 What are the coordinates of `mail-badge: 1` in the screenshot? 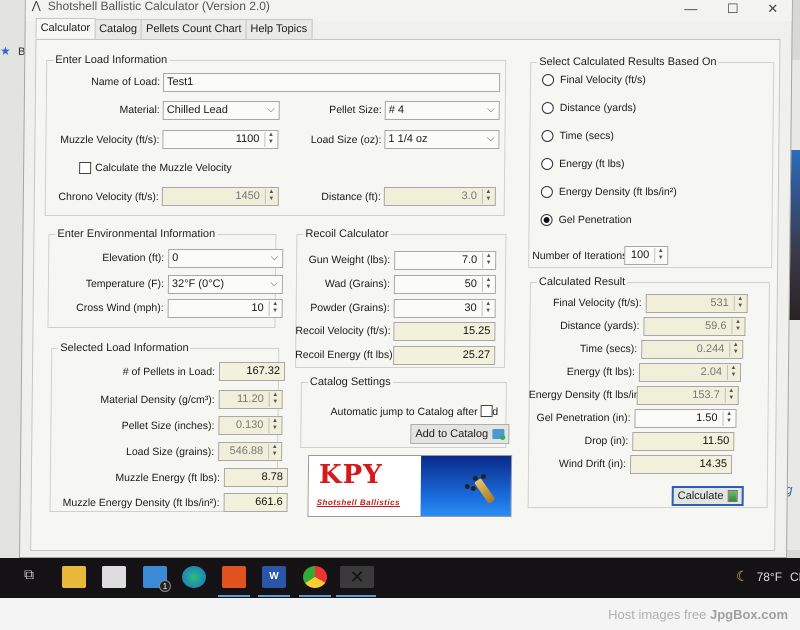 It's located at (165, 586).